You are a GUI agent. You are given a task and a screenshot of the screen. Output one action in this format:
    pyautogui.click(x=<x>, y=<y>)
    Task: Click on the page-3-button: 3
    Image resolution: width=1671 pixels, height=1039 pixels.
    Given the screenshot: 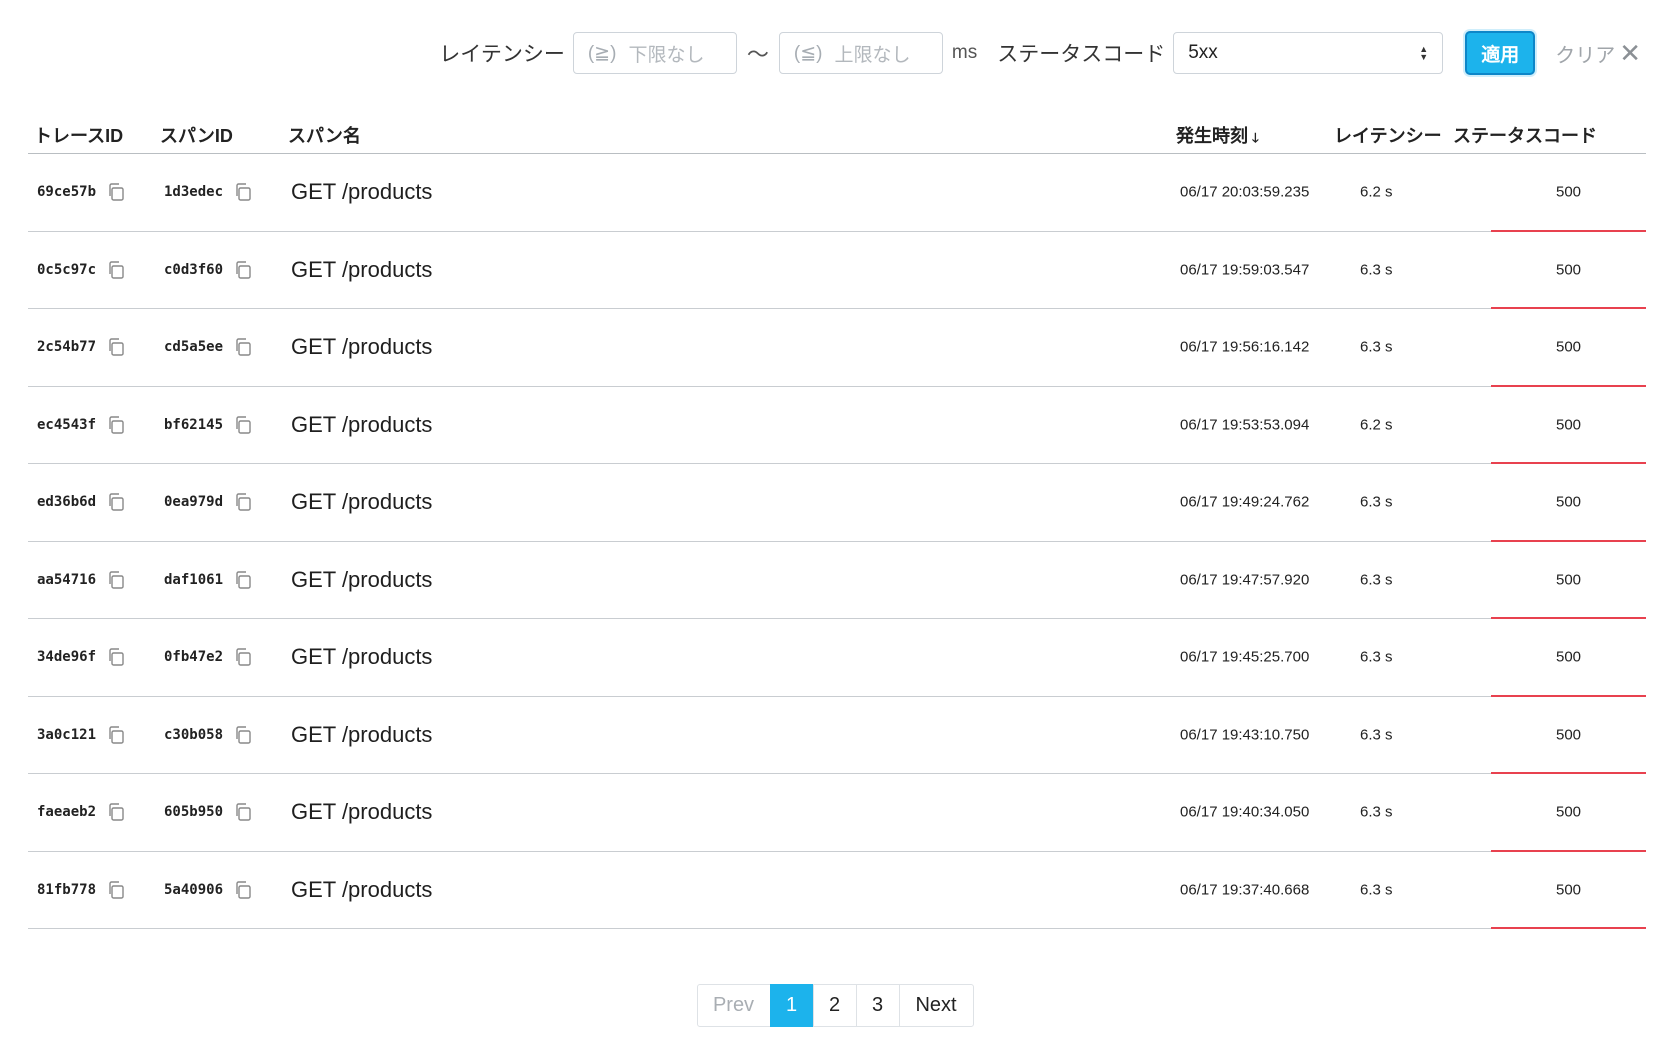 What is the action you would take?
    pyautogui.click(x=877, y=1005)
    